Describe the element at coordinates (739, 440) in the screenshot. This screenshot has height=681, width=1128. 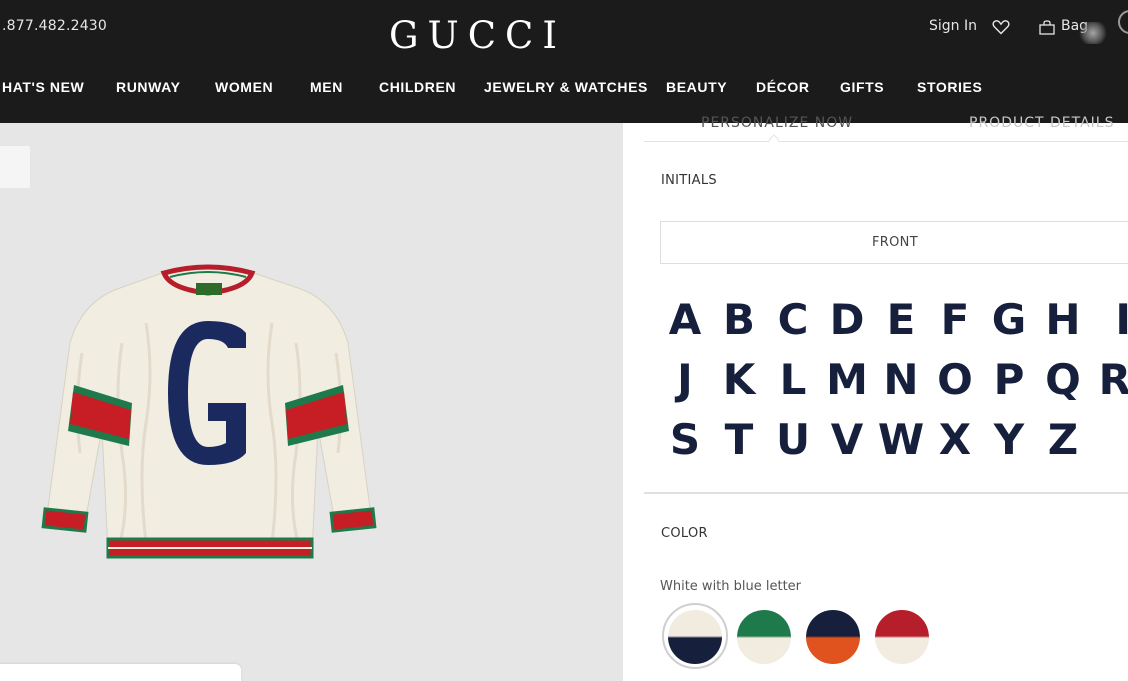
I see `letter-t: T` at that location.